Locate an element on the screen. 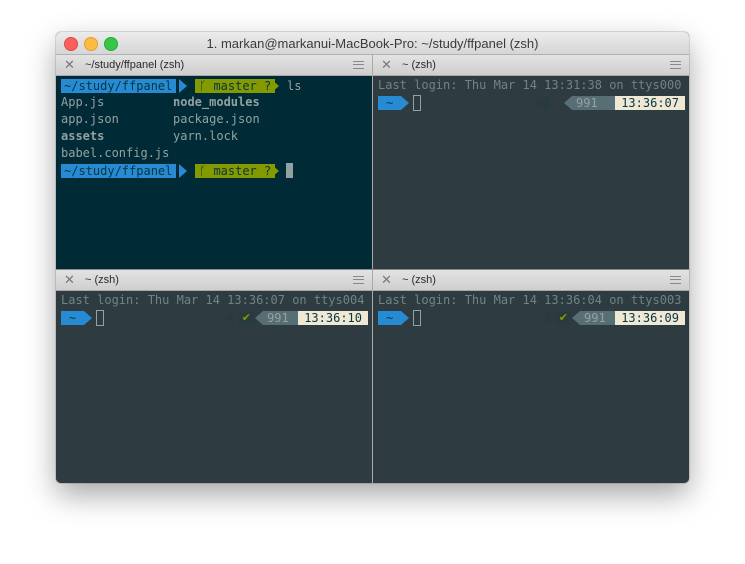  pane-tab-top-left: ✕ ~/study/ffpanel (zsh) is located at coordinates (214, 65).